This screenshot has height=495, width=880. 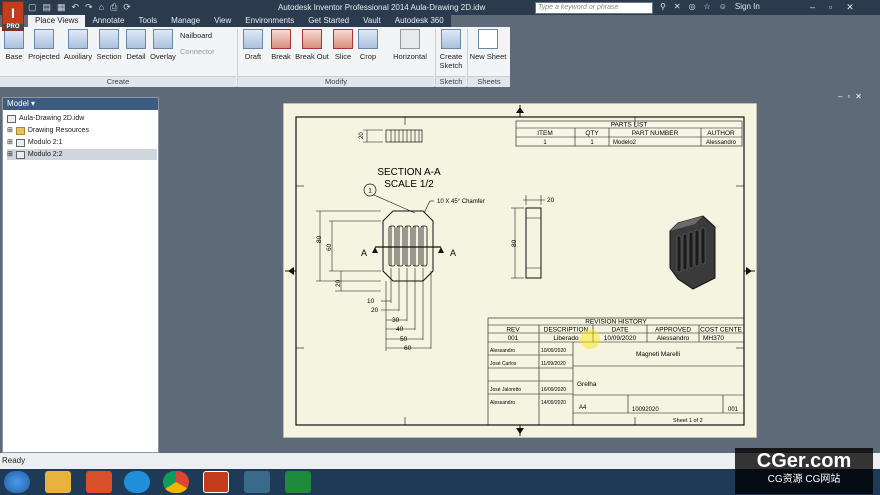 What do you see at coordinates (82, 142) in the screenshot?
I see `browser-item-sheet-1: ⊞ Modulo 2:1` at bounding box center [82, 142].